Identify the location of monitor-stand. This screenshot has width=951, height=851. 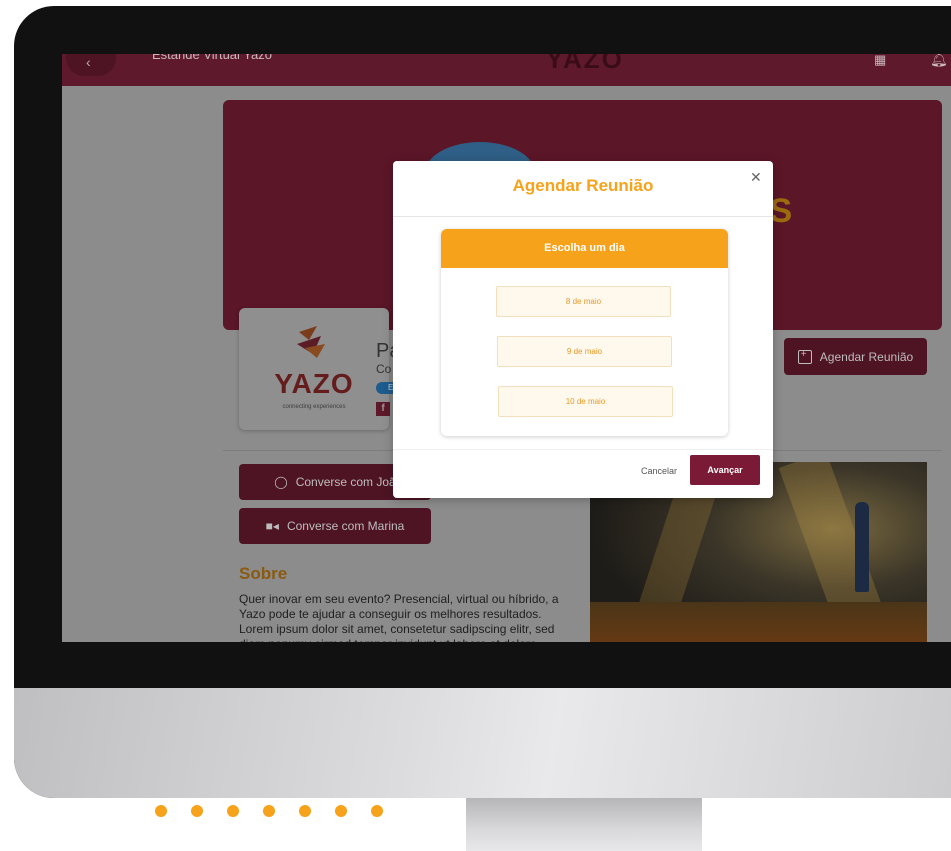
(584, 824).